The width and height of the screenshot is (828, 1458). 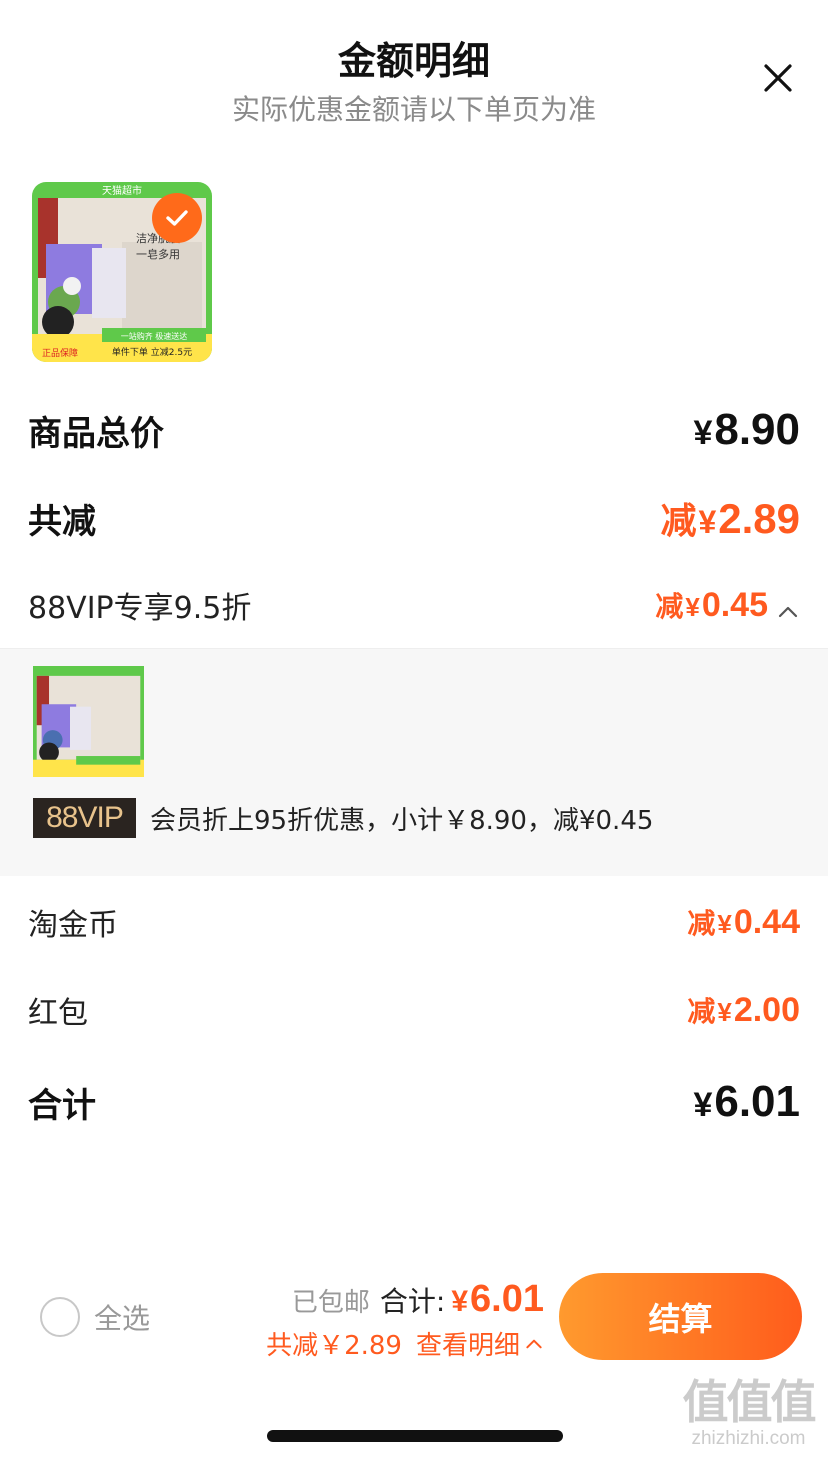 I want to click on coins-prefix: 减, so click(x=701, y=923).